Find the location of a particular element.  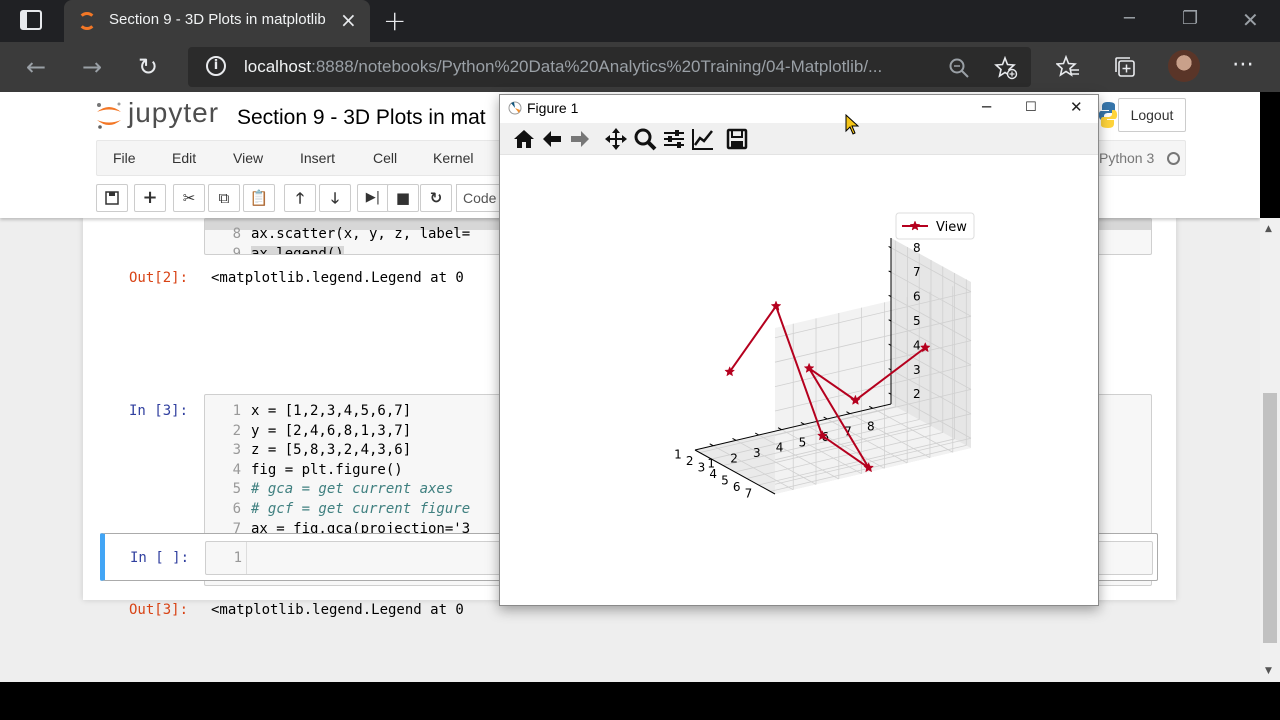

z-tick-label: 7 is located at coordinates (917, 272).